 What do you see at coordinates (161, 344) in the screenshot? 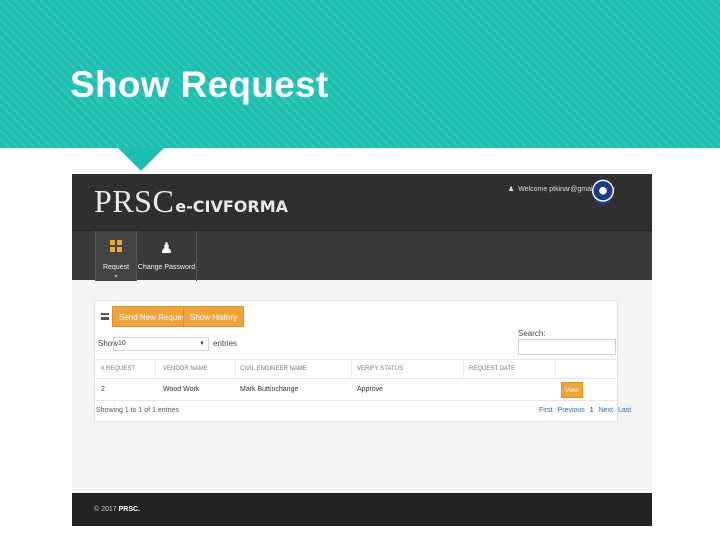
I see `page-size-select: 10 ▼` at bounding box center [161, 344].